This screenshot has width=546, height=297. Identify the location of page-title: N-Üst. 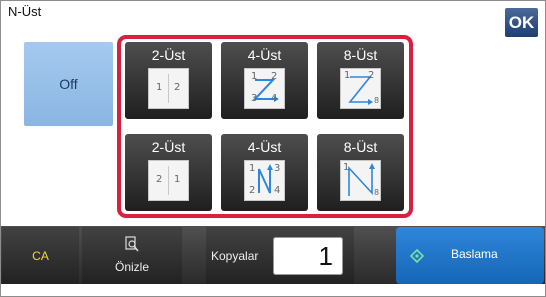
(25, 11).